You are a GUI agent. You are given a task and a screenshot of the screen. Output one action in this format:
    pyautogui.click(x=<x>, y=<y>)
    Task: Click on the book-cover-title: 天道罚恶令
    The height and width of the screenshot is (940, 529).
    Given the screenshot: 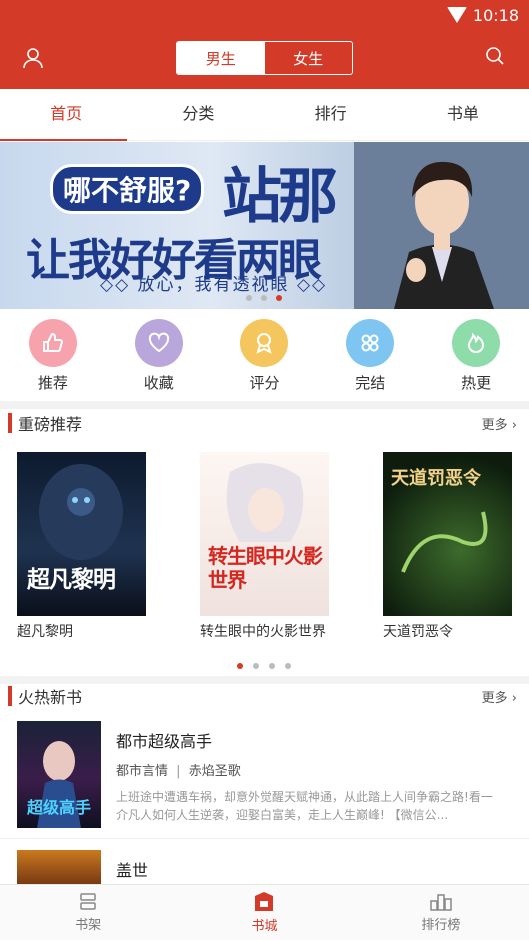 What is the action you would take?
    pyautogui.click(x=436, y=478)
    